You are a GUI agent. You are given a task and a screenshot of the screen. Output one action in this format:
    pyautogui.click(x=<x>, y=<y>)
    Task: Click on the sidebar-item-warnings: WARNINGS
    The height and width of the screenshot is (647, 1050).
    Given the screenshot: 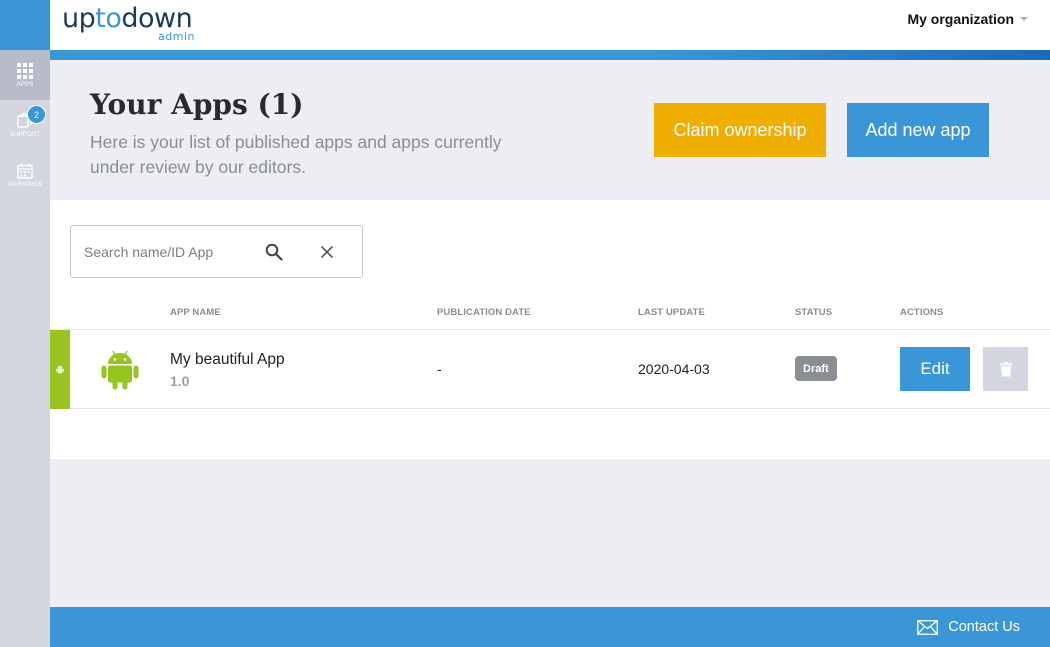 What is the action you would take?
    pyautogui.click(x=25, y=175)
    